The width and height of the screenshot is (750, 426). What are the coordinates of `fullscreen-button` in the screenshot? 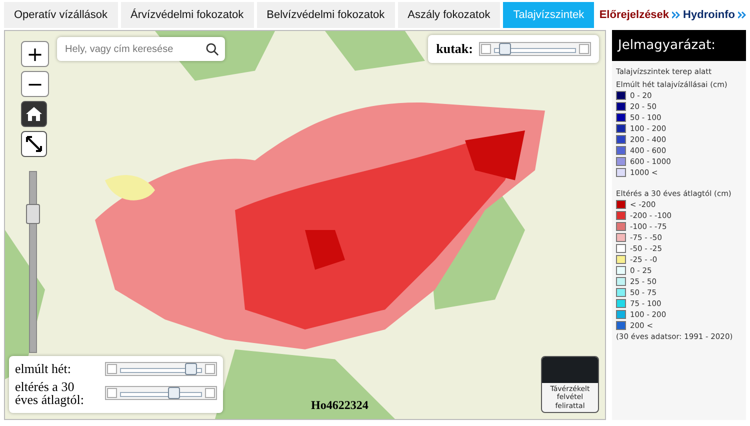 It's located at (34, 144).